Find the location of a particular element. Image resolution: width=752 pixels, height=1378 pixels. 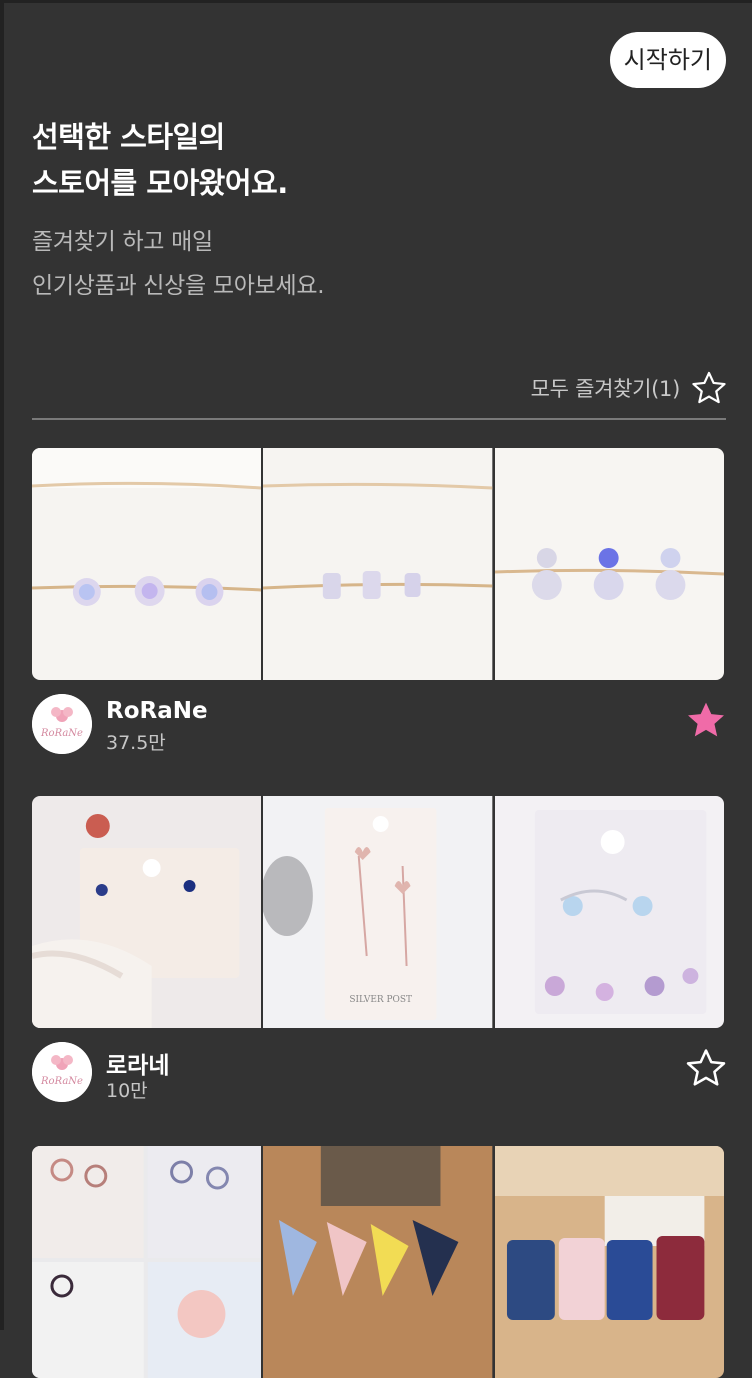

favorite-all-label: 모두 즐겨찾기(1) is located at coordinates (605, 389).